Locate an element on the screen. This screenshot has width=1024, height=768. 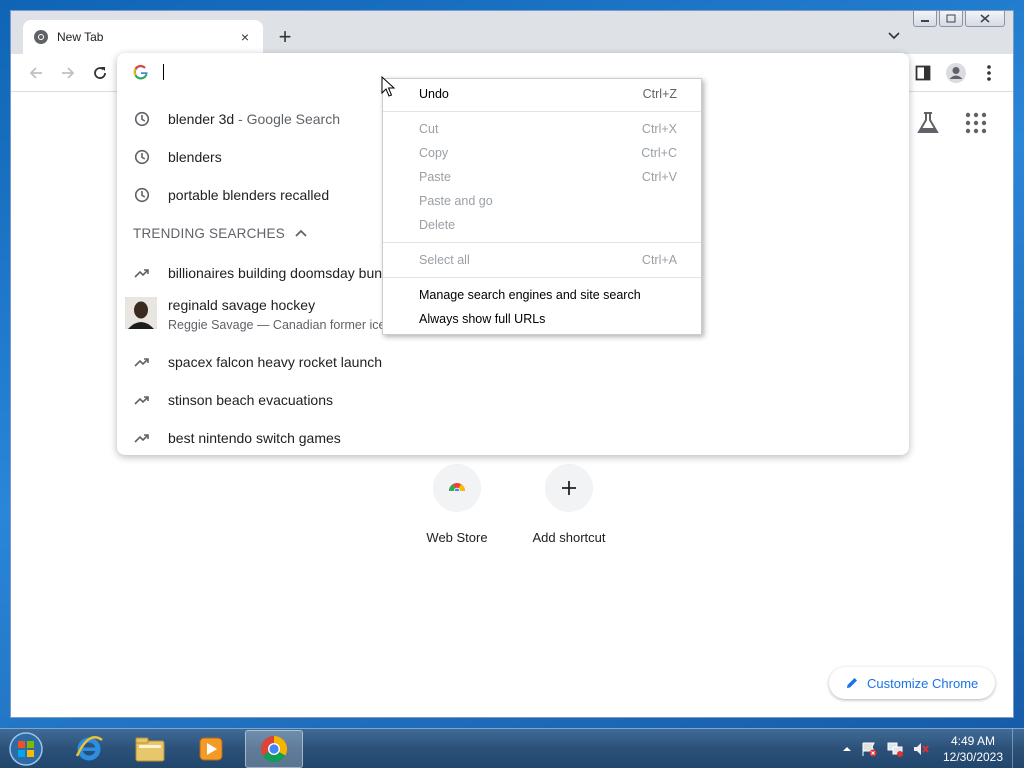
shortcut-web-store: Web Store is located at coordinates (457, 504).